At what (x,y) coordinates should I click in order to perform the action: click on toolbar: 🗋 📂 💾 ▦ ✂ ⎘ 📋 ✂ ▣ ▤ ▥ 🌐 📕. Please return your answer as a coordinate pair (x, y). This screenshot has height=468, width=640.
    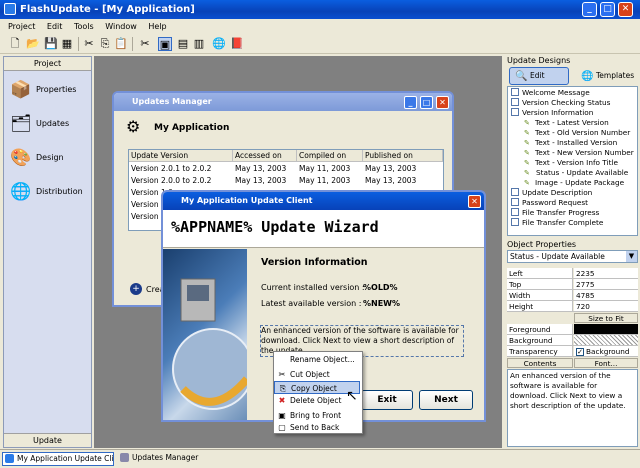
    Looking at the image, I should click on (320, 44).